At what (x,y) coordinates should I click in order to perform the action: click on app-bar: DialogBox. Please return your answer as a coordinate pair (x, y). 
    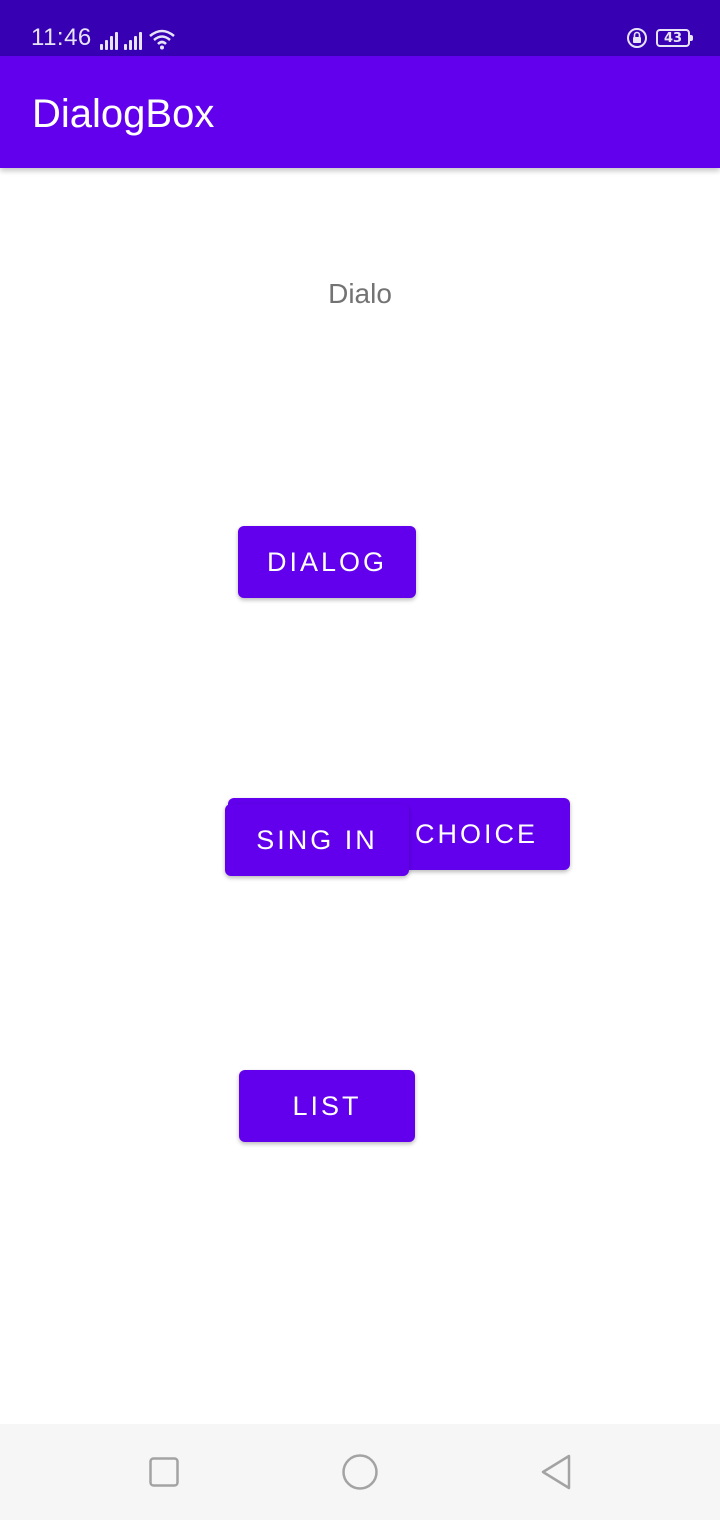
    Looking at the image, I should click on (360, 112).